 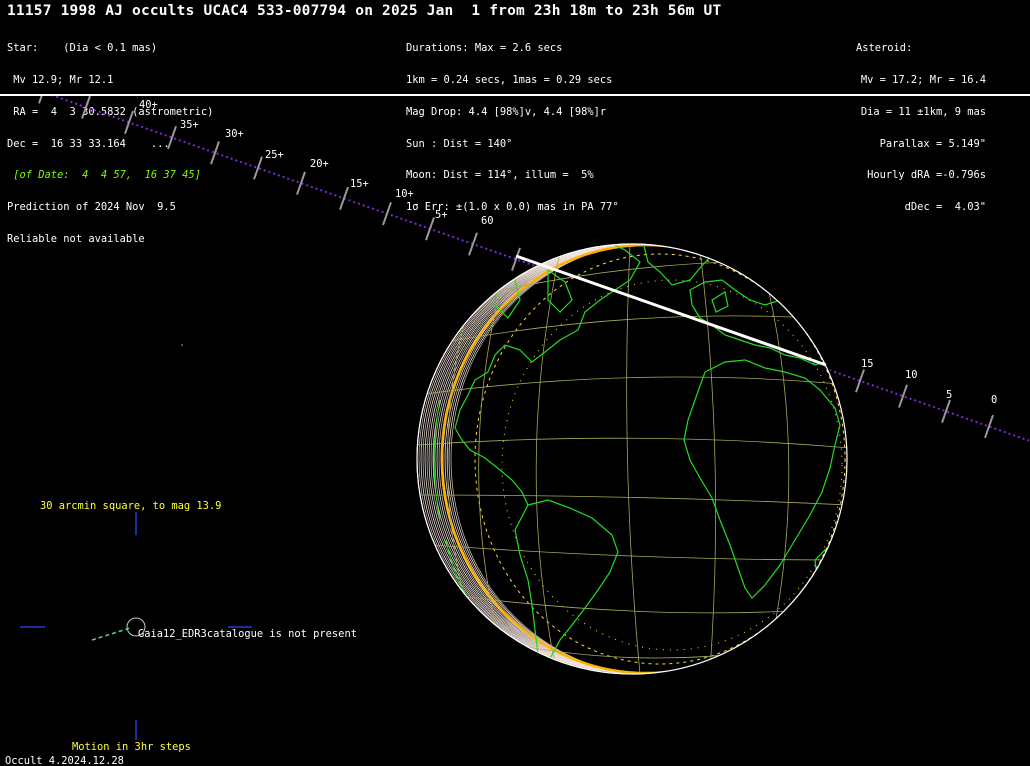 What do you see at coordinates (404, 194) in the screenshot?
I see `tick-label: 10+` at bounding box center [404, 194].